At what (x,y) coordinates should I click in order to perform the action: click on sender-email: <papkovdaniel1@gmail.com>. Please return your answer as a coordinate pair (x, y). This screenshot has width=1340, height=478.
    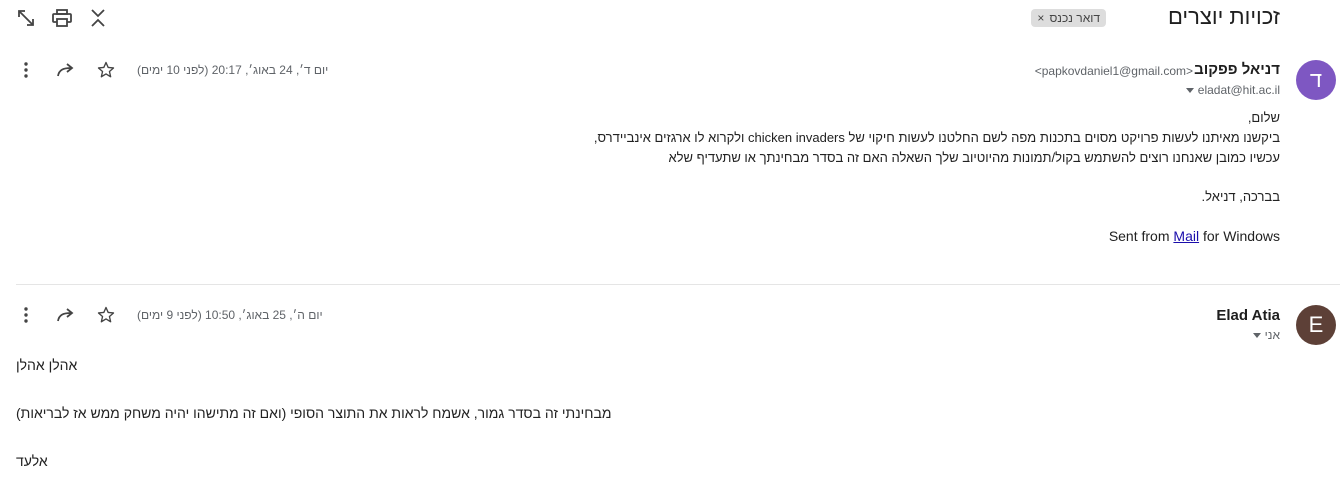
    Looking at the image, I should click on (1113, 71).